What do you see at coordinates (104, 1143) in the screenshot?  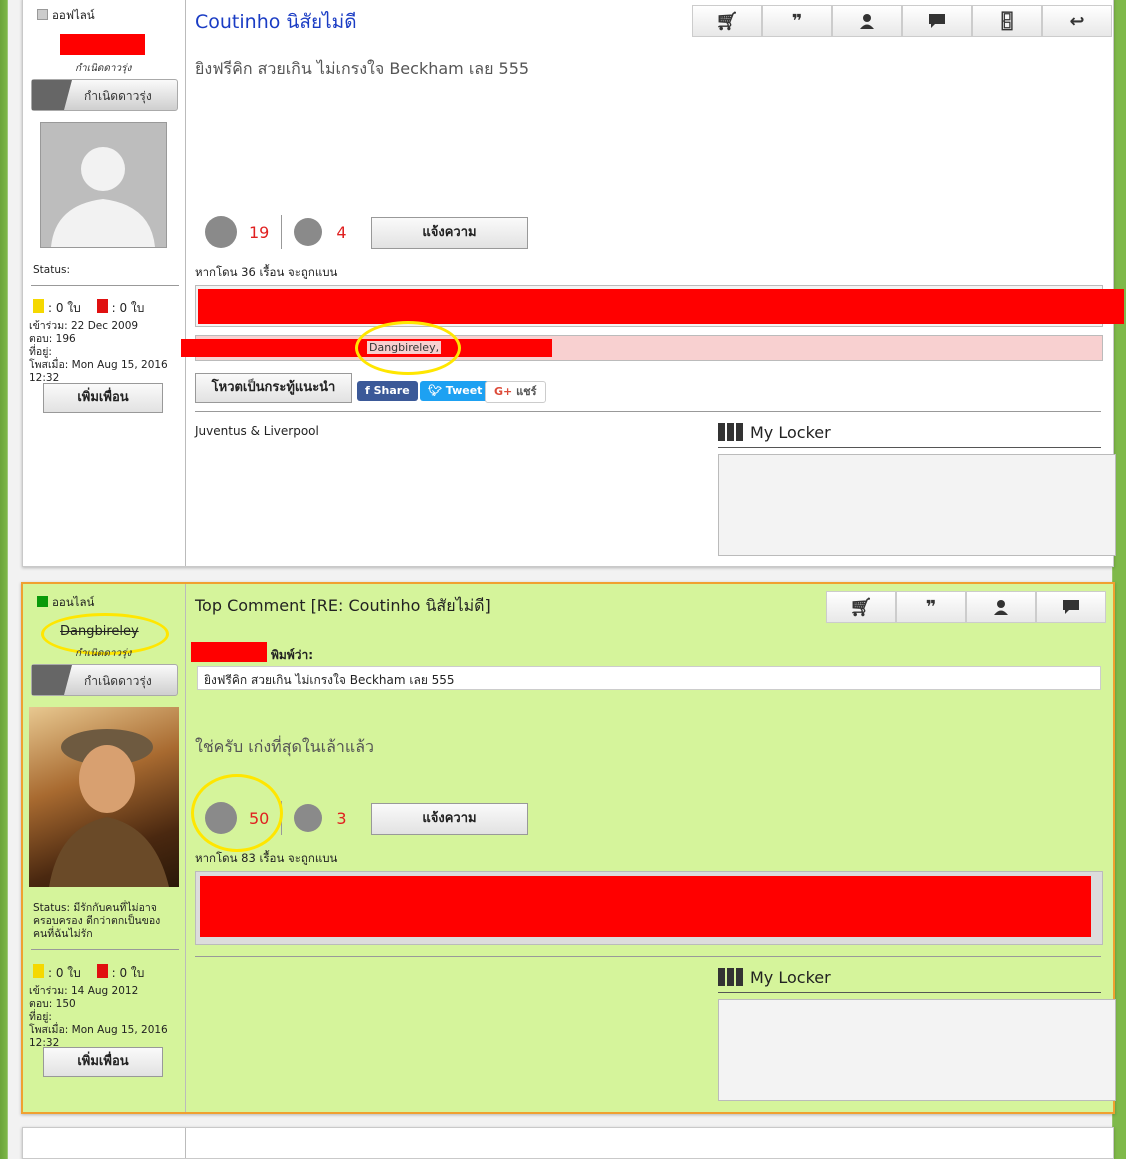 I see `post-3-author-panel` at bounding box center [104, 1143].